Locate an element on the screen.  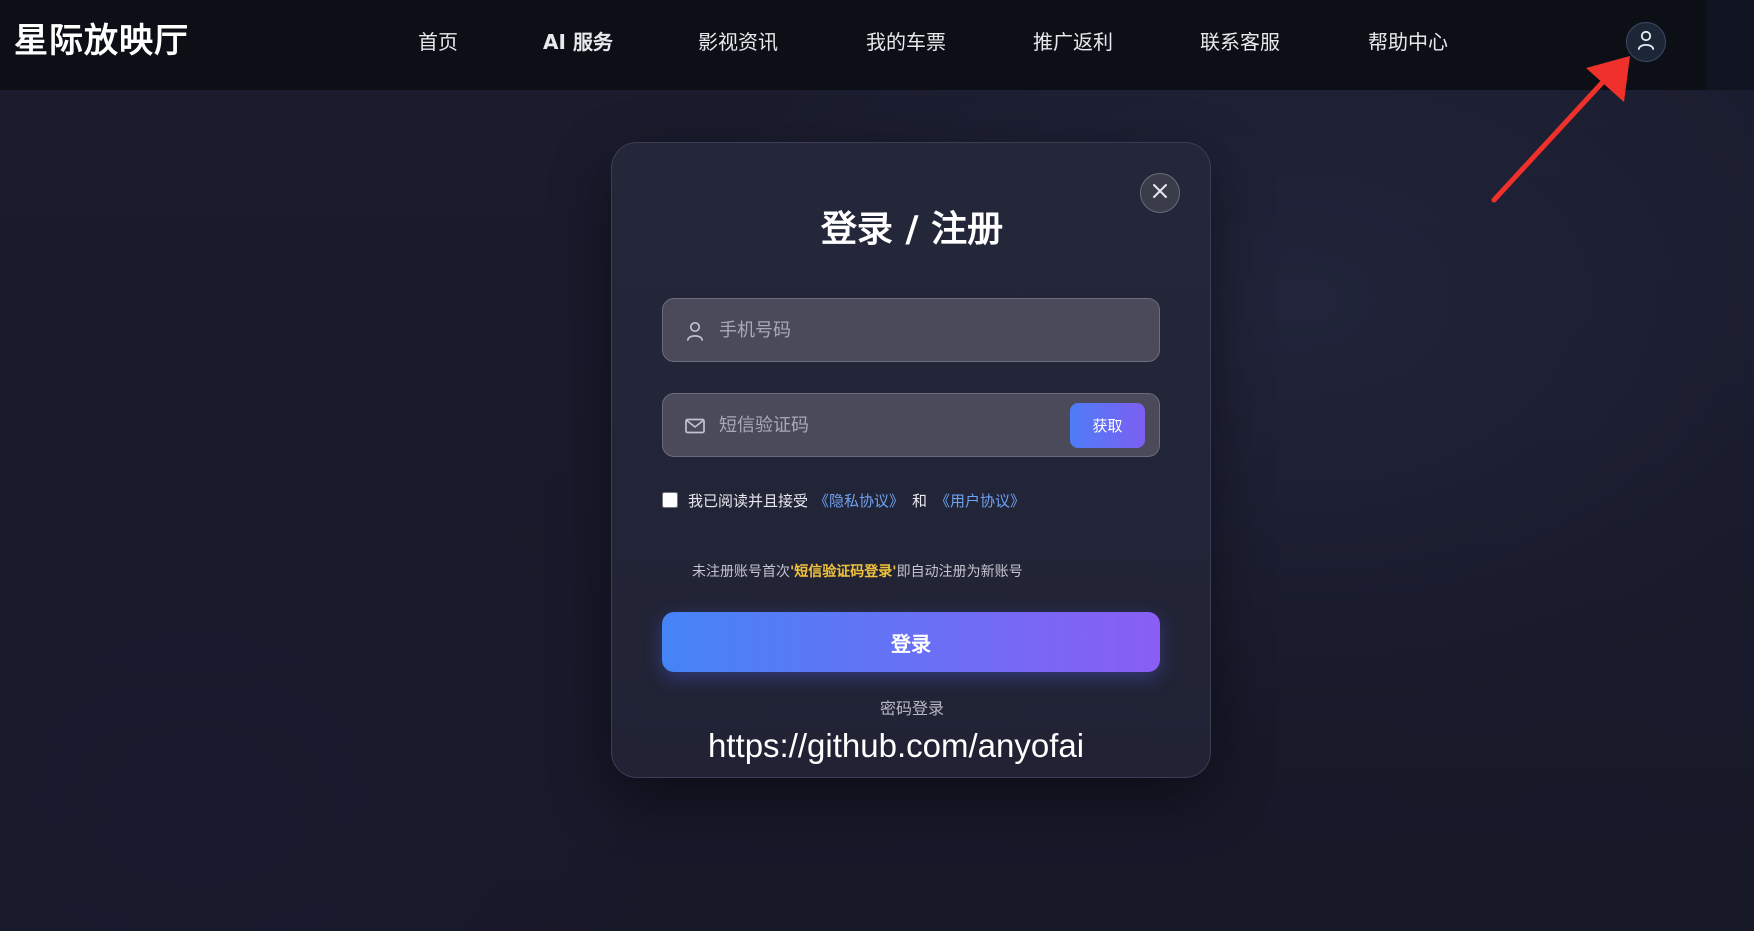
navbar-edge is located at coordinates (1730, 45).